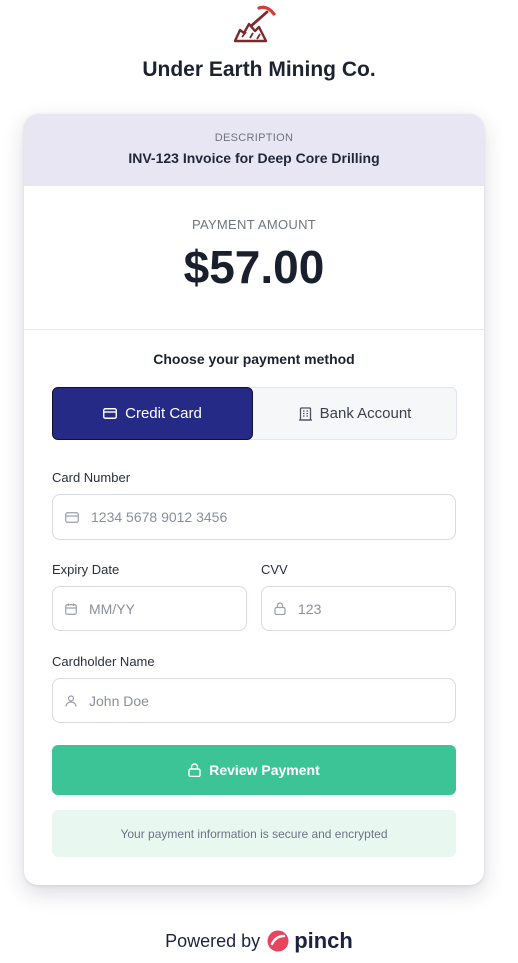 This screenshot has width=518, height=963. I want to click on tab-bank-account-label: Bank Account, so click(365, 413).